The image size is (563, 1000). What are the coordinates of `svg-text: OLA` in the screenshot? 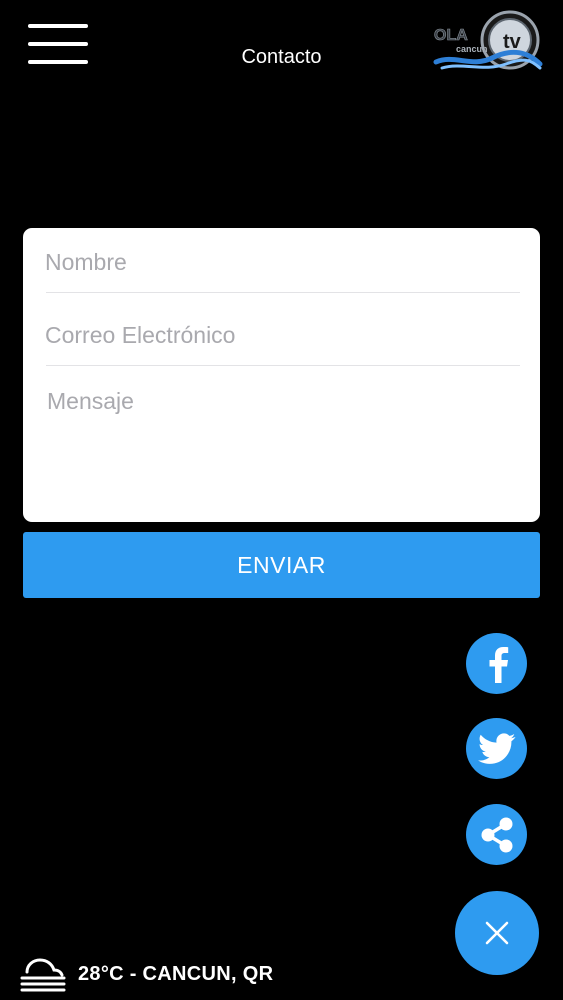 It's located at (451, 35).